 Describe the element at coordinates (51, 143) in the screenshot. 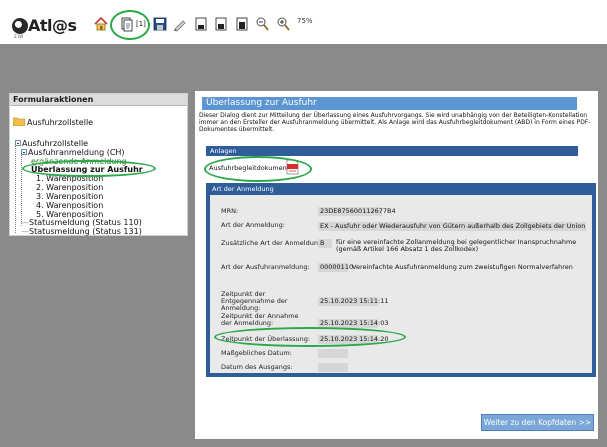

I see `tree-node-ausfuhrzollstelle: Ausfuhrzollstelle` at that location.